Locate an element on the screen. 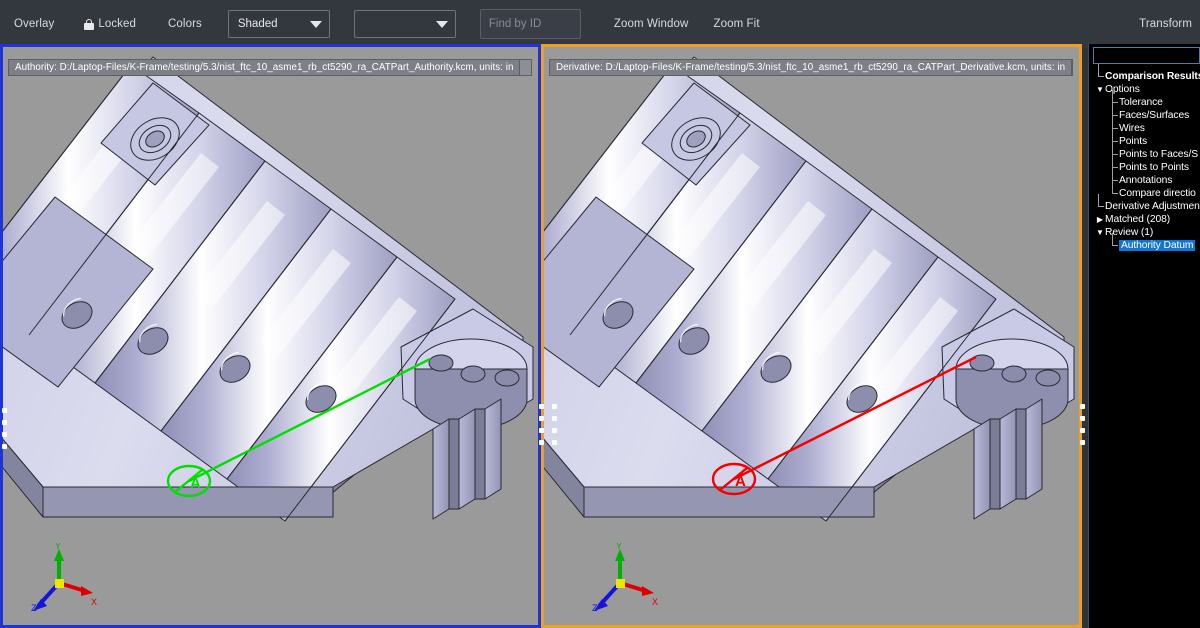  tree-item-label: Tolerance is located at coordinates (1141, 102).